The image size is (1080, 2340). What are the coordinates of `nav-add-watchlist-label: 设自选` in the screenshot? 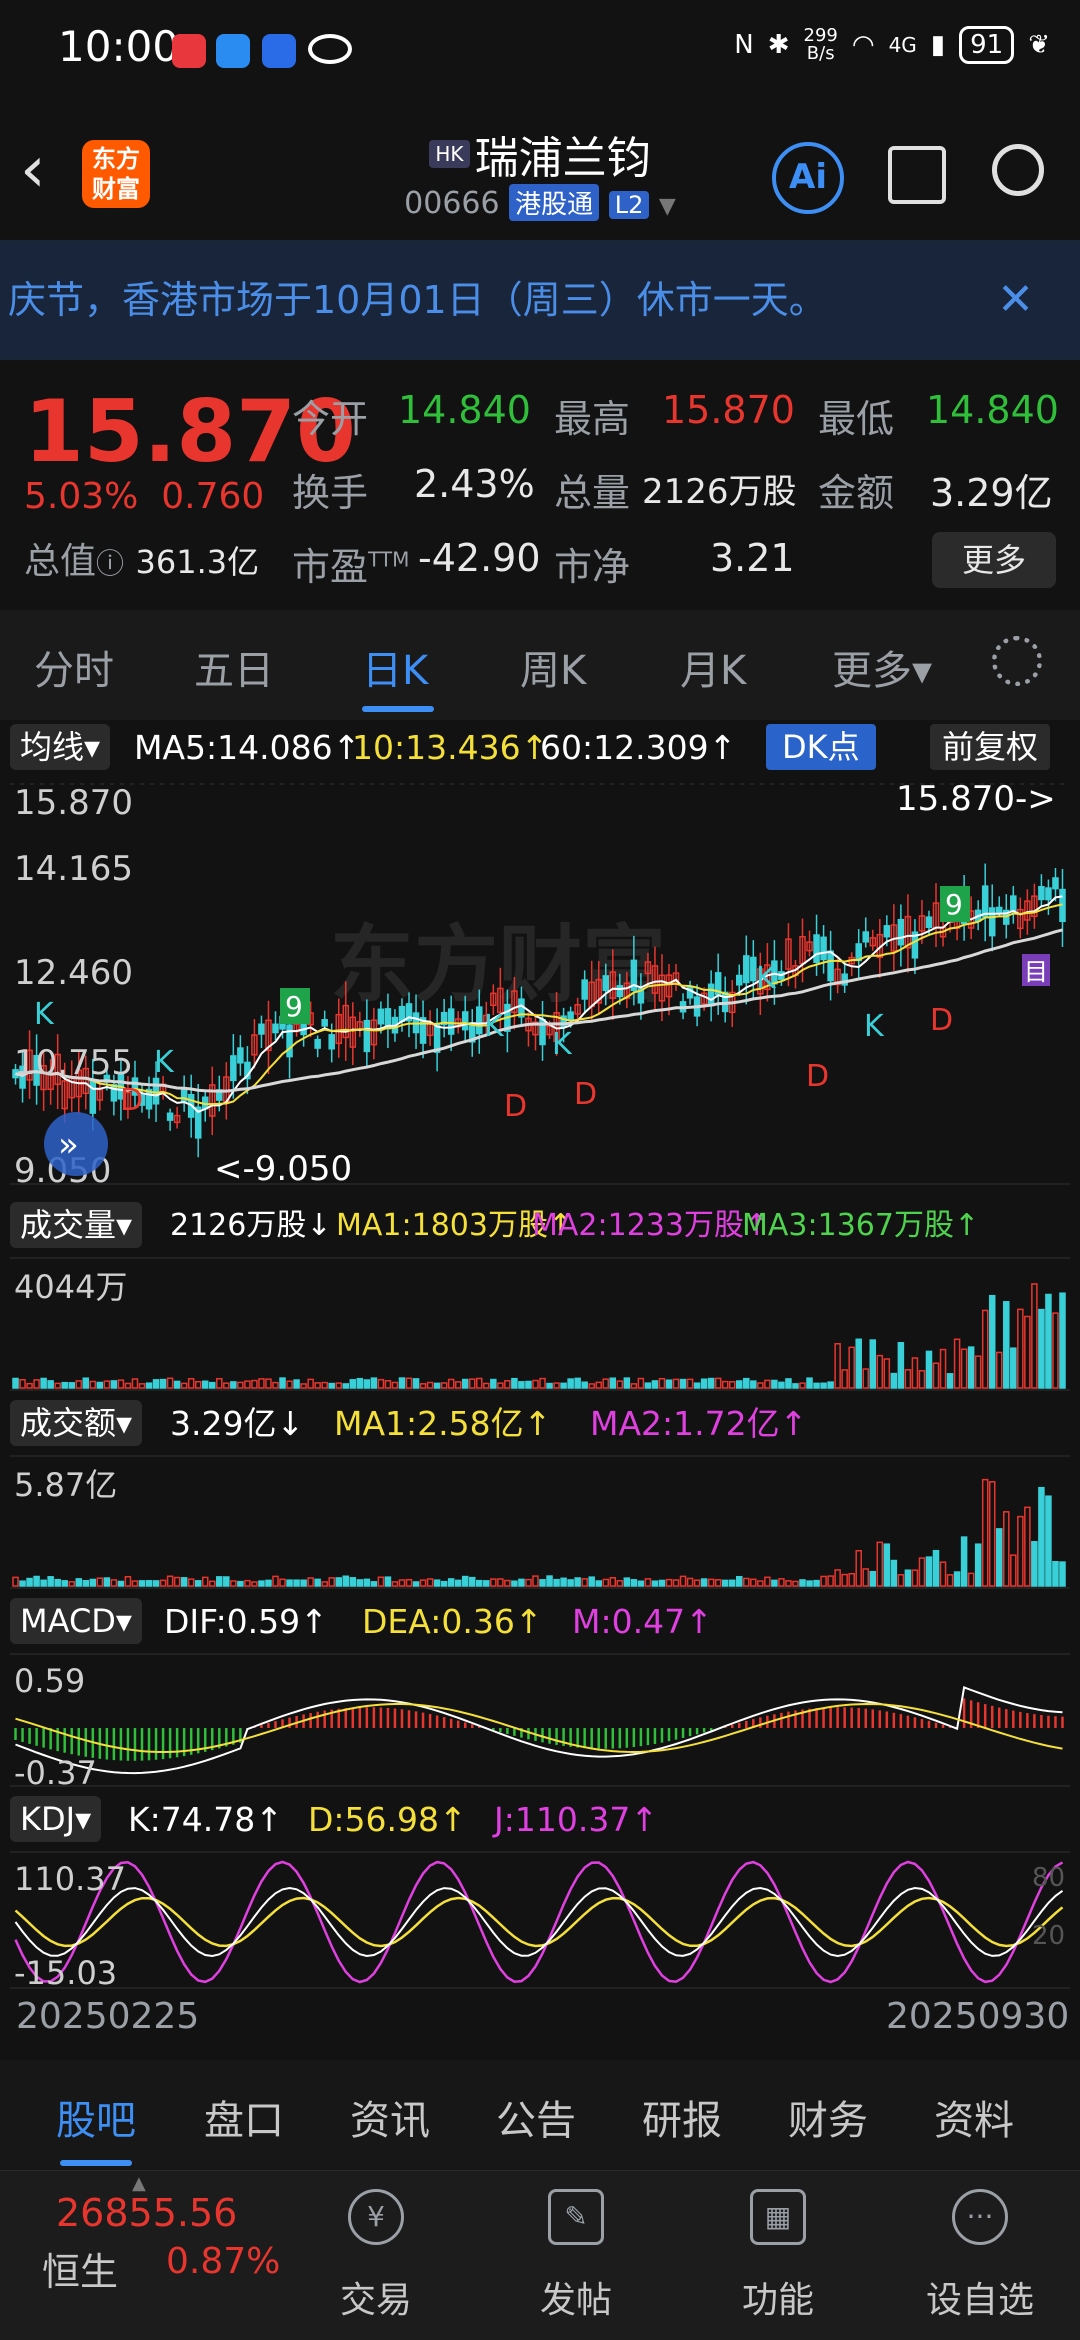 It's located at (979, 2300).